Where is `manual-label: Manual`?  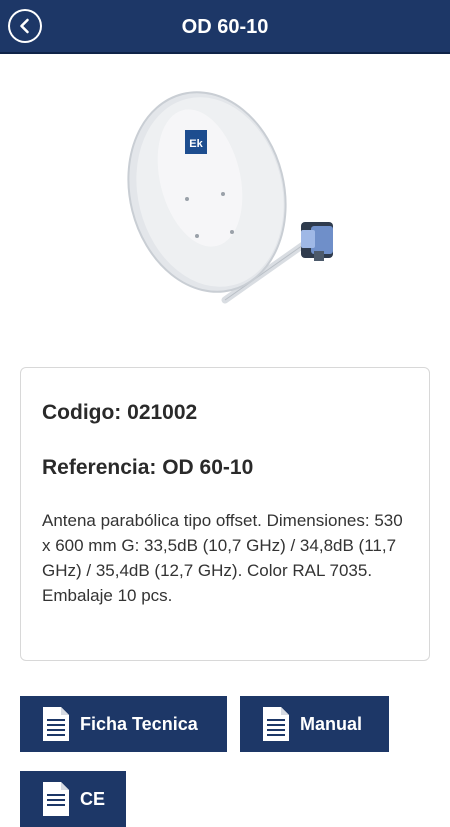
manual-label: Manual is located at coordinates (331, 723).